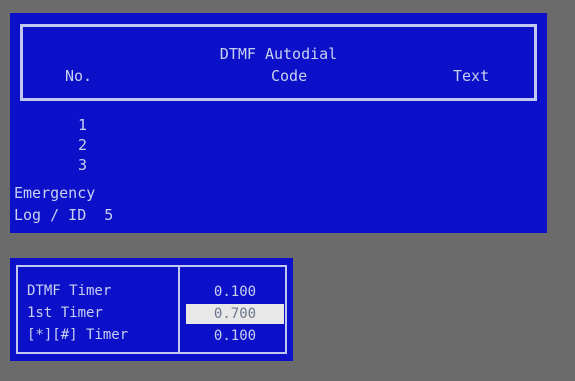  What do you see at coordinates (235, 314) in the screenshot?
I see `timer-value-1st: 0.700` at bounding box center [235, 314].